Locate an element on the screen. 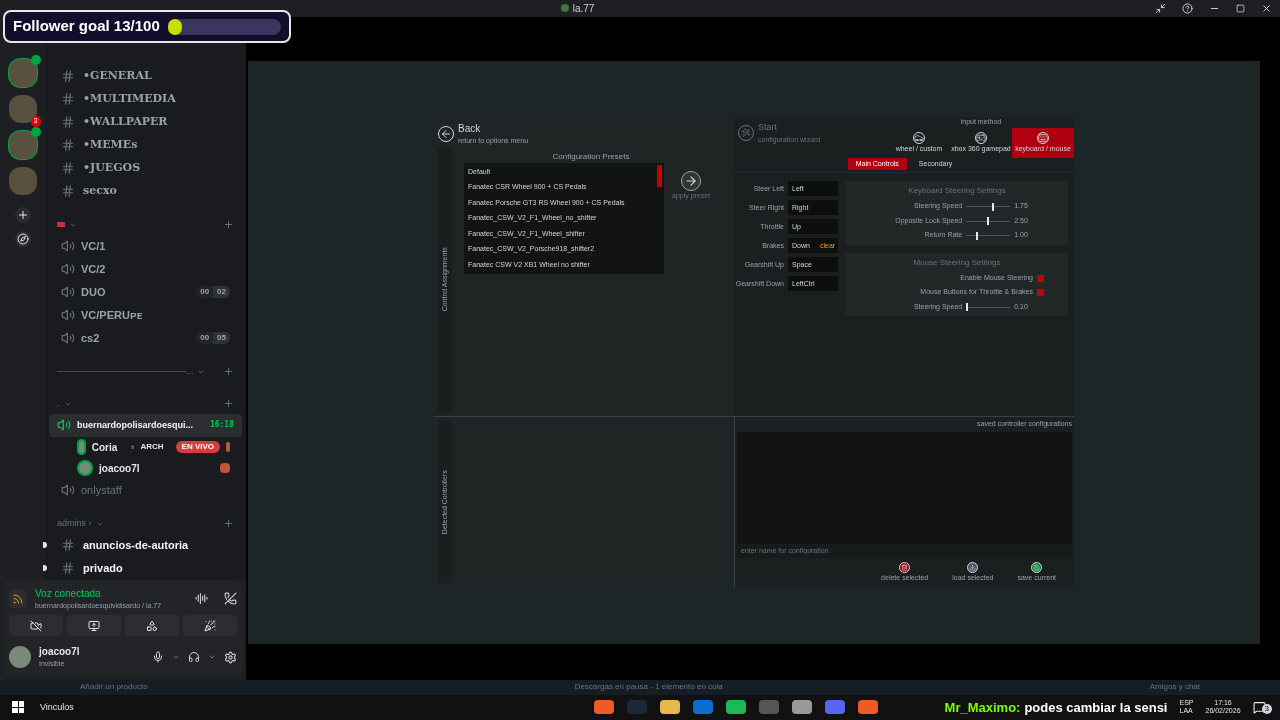 Image resolution: width=1280 pixels, height=720 pixels. add-product-link: Añadir un producto is located at coordinates (114, 687).